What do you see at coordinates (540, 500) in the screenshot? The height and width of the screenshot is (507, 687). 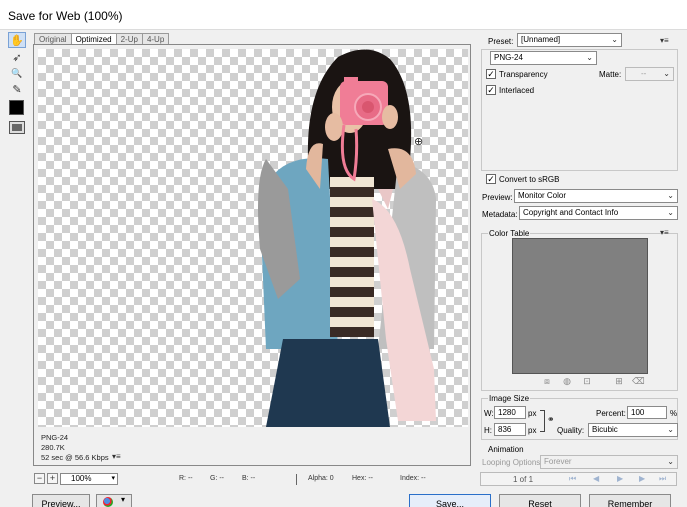 I see `reset-button: Reset` at bounding box center [540, 500].